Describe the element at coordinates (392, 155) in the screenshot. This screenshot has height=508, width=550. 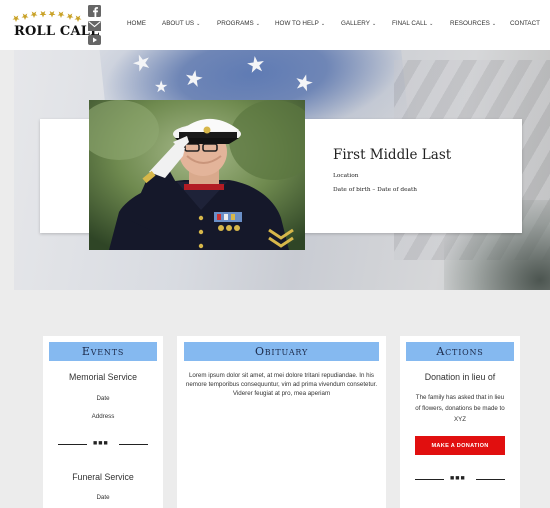
I see `deceased-name: First Middle Last` at that location.